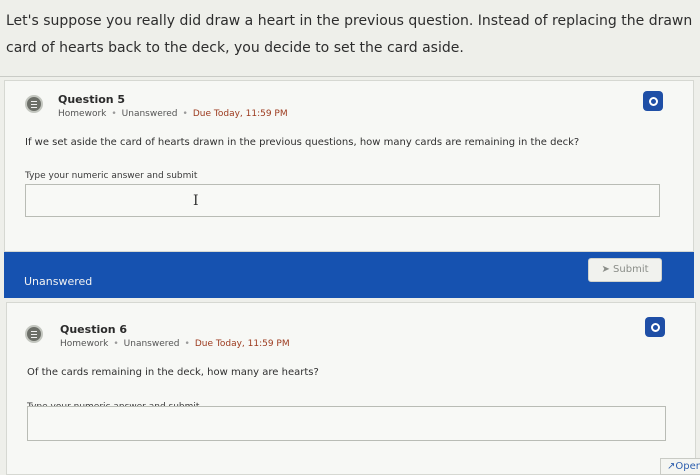 Image resolution: width=700 pixels, height=475 pixels. Describe the element at coordinates (196, 201) in the screenshot. I see `text-cursor-icon: I` at that location.